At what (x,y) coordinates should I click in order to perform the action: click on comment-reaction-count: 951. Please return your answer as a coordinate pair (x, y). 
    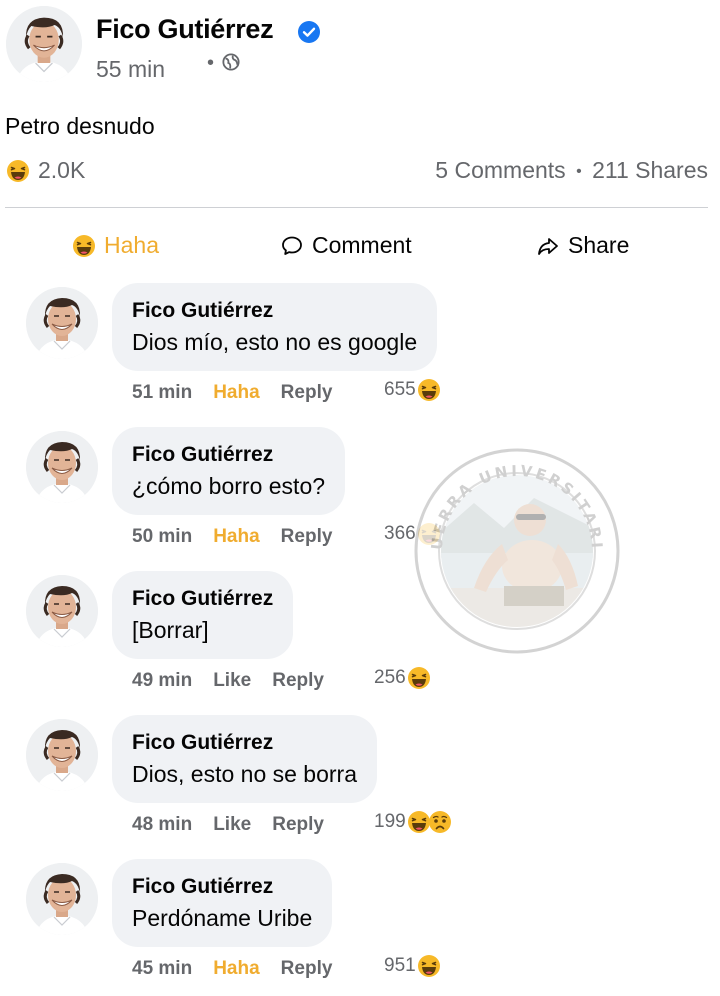
    Looking at the image, I should click on (412, 966).